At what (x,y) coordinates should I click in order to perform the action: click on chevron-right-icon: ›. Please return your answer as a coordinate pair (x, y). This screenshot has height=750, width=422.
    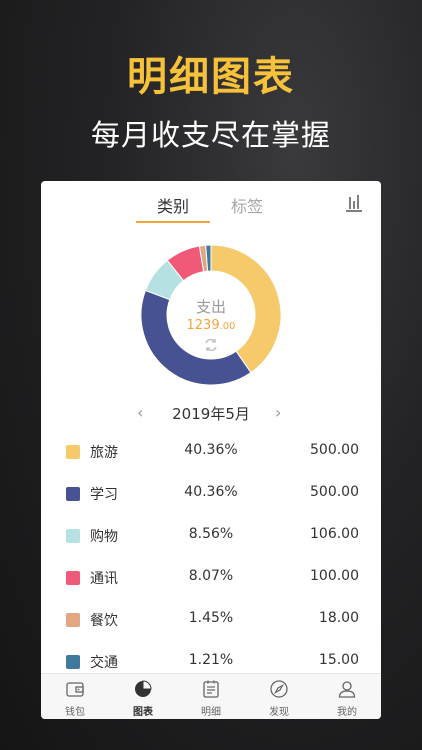
    Looking at the image, I should click on (278, 412).